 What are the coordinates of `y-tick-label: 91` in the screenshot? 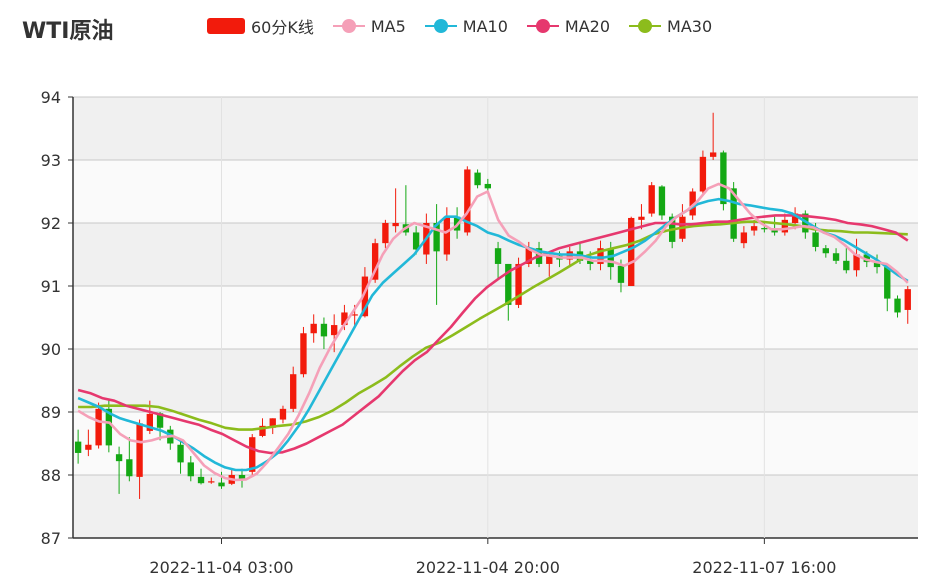 It's located at (51, 286).